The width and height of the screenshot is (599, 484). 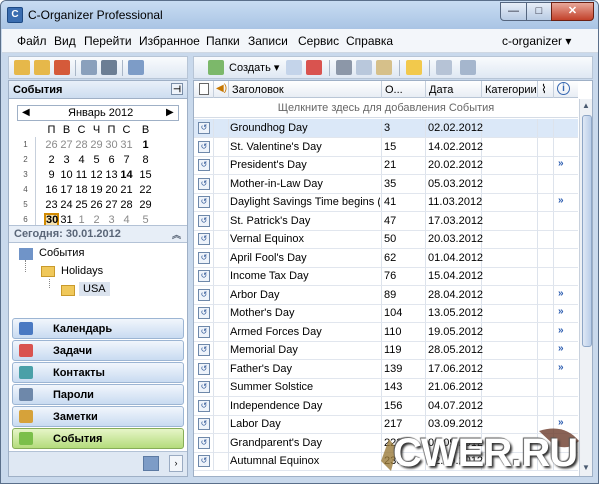 What do you see at coordinates (176, 463) in the screenshot?
I see `expand-nav-icon: ›` at bounding box center [176, 463].